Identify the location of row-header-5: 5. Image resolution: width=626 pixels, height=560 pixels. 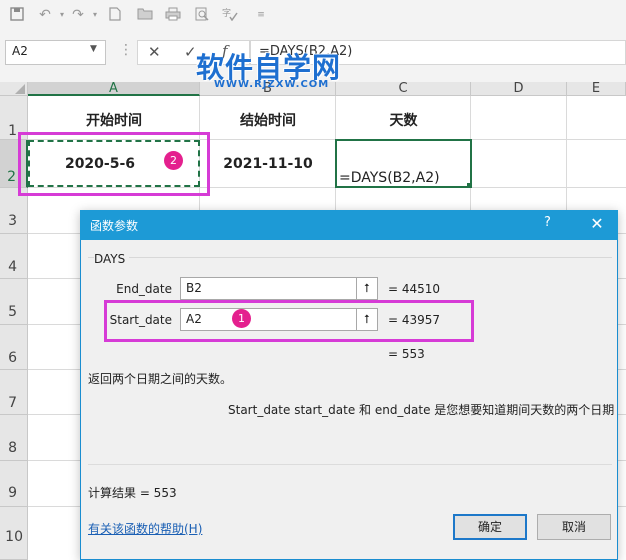
(14, 302).